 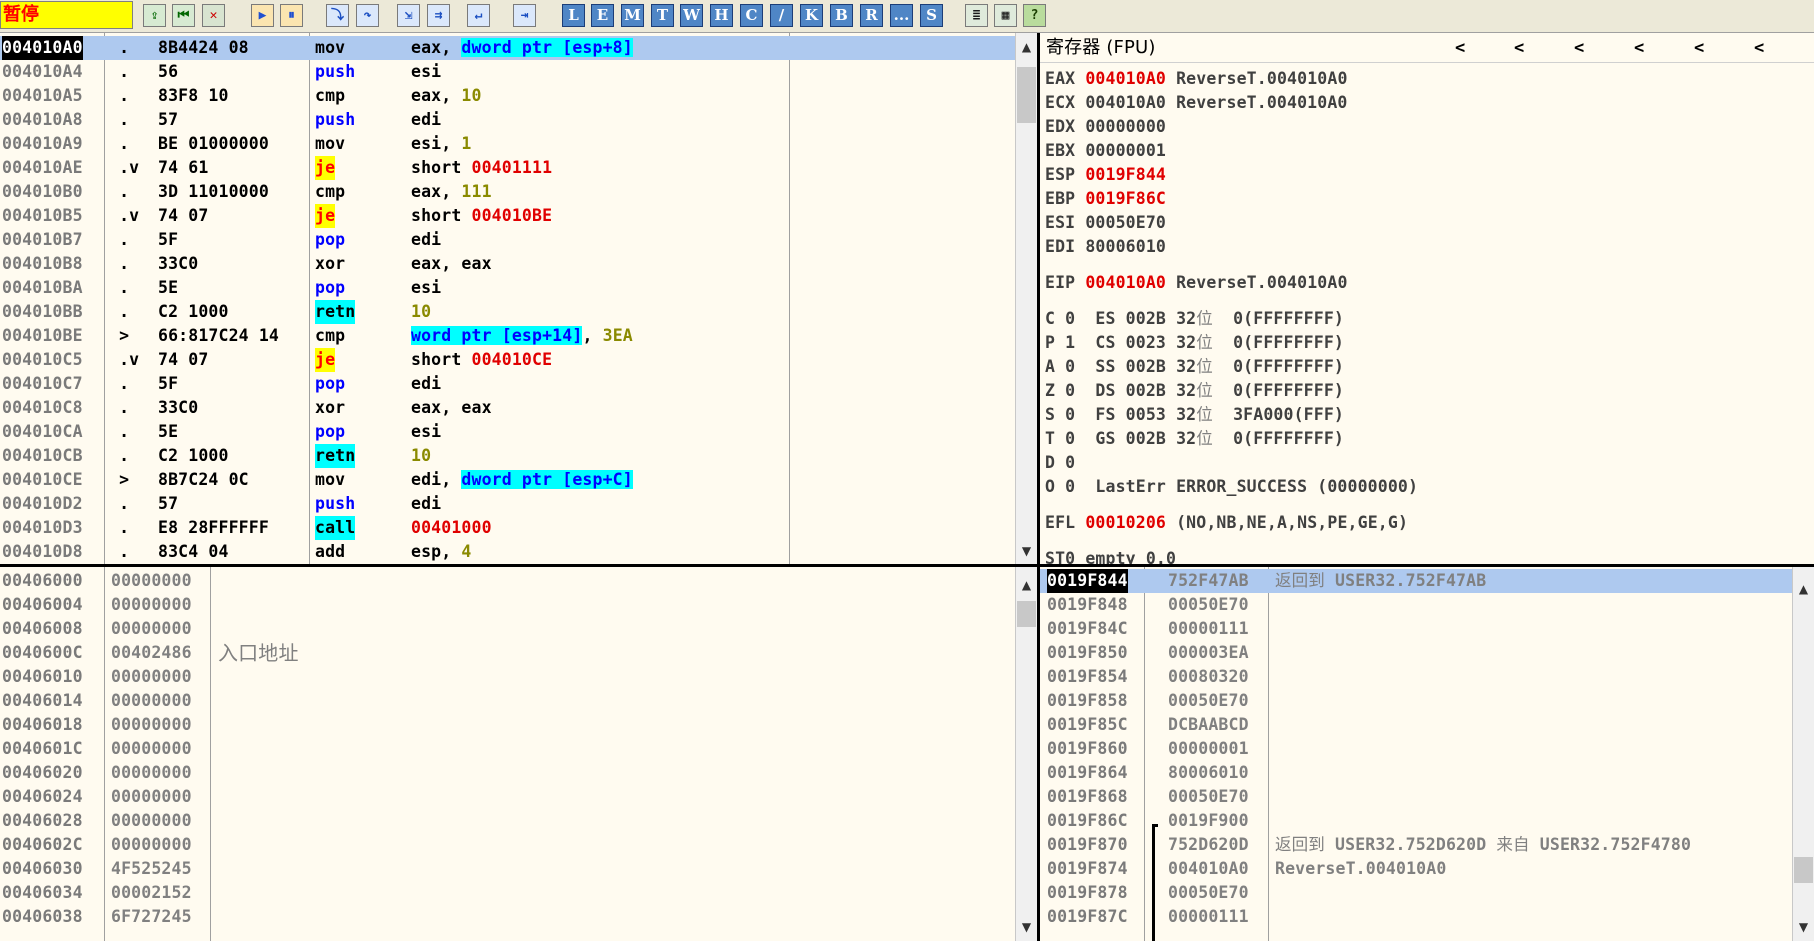 What do you see at coordinates (1110, 555) in the screenshot?
I see `register-line: ST0 empty 0.0` at bounding box center [1110, 555].